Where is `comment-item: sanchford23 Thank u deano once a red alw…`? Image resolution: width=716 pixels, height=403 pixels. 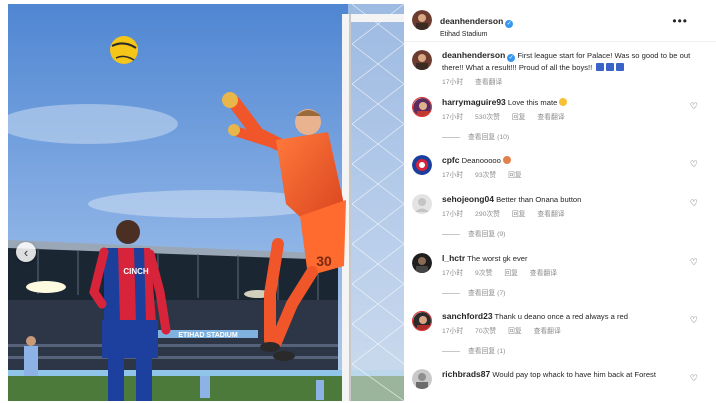 comment-item: sanchford23 Thank u deano once a red alw… is located at coordinates (555, 333).